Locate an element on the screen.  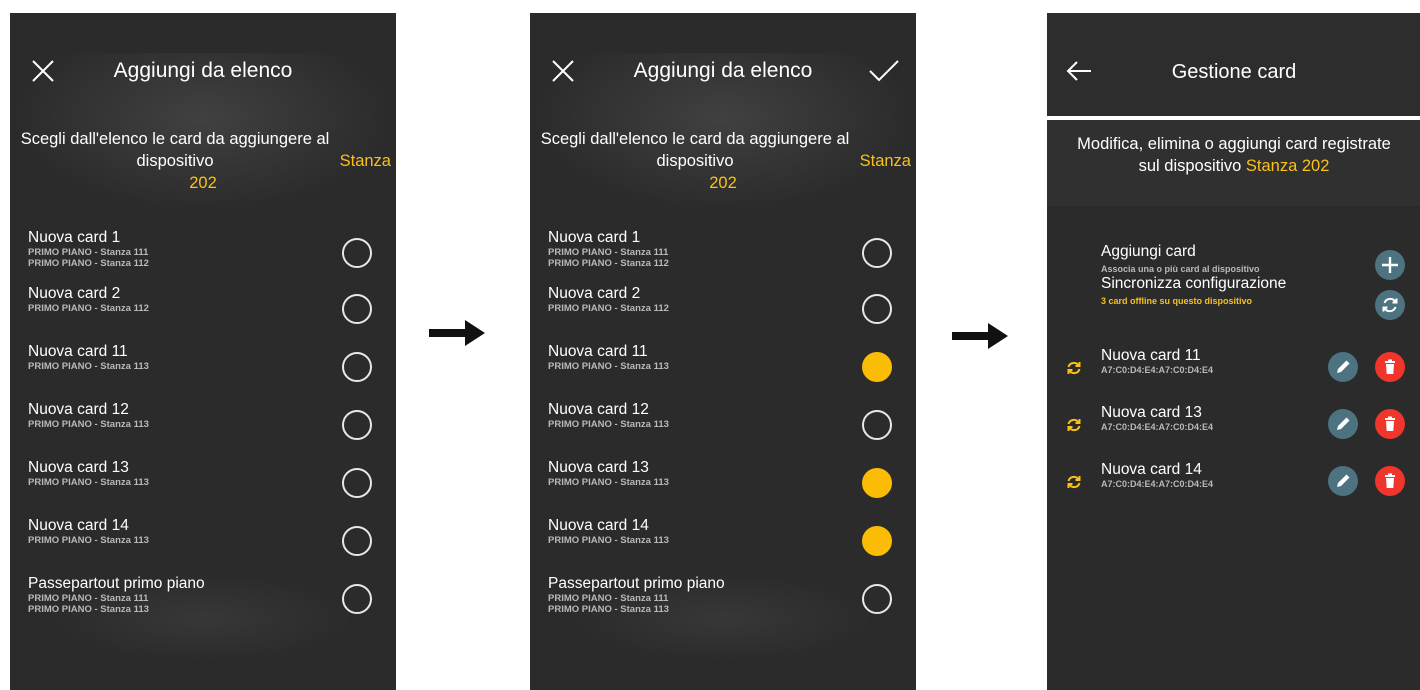
arrow-right-icon is located at coordinates (457, 333).